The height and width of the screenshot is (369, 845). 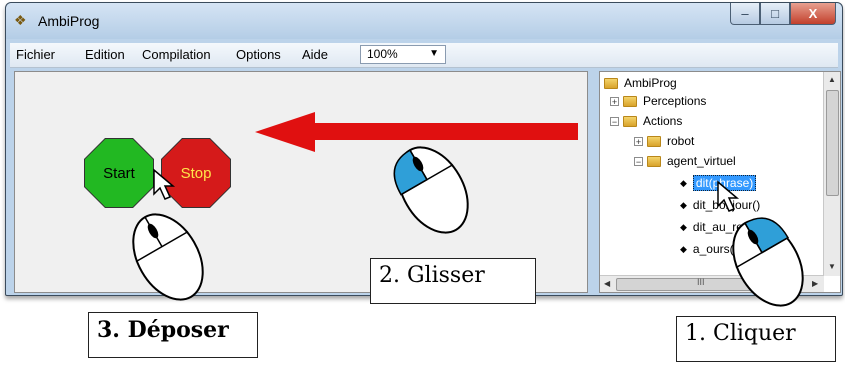 What do you see at coordinates (832, 266) in the screenshot?
I see `scroll-down-icon: ▼` at bounding box center [832, 266].